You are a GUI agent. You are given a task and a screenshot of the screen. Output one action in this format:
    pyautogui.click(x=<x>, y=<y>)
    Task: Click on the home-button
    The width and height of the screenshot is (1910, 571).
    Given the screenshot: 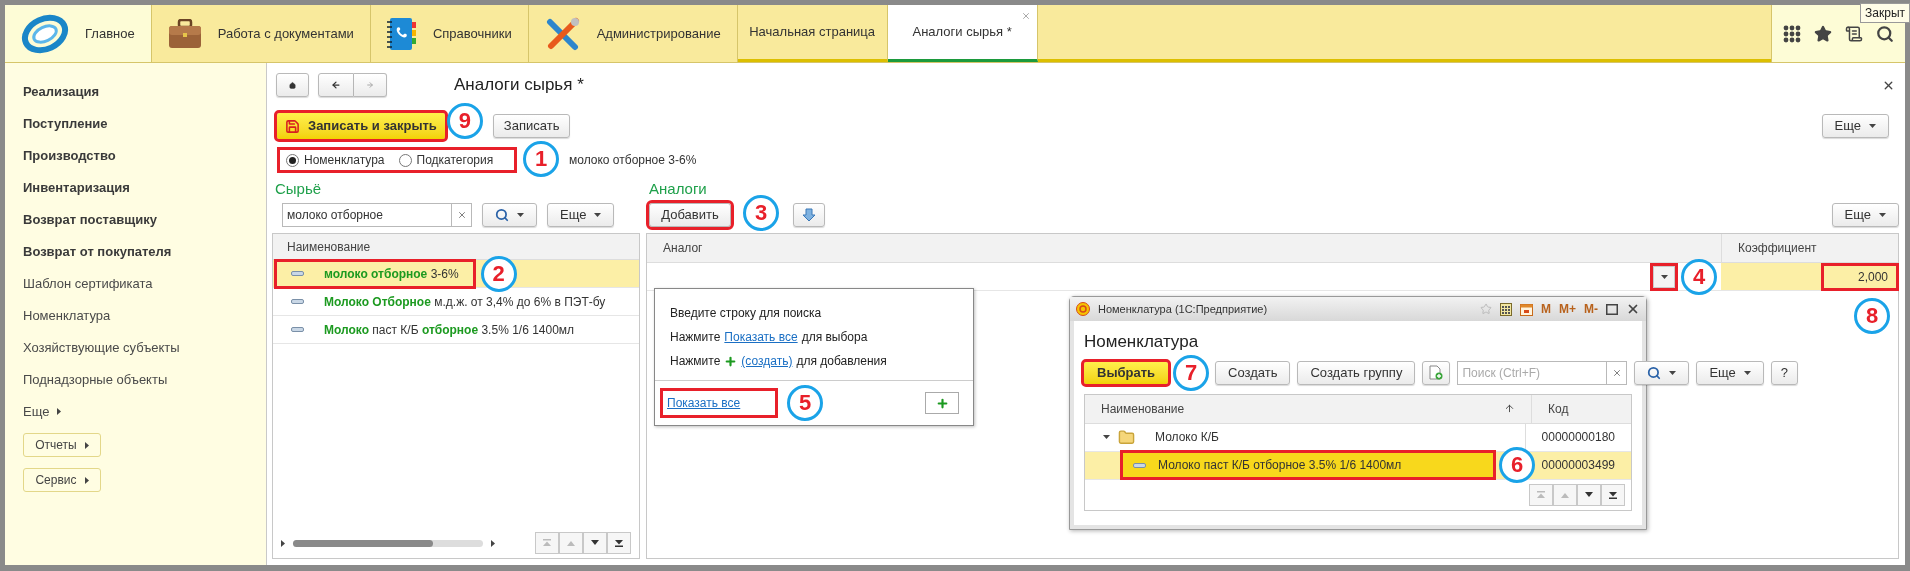 What is the action you would take?
    pyautogui.click(x=292, y=85)
    